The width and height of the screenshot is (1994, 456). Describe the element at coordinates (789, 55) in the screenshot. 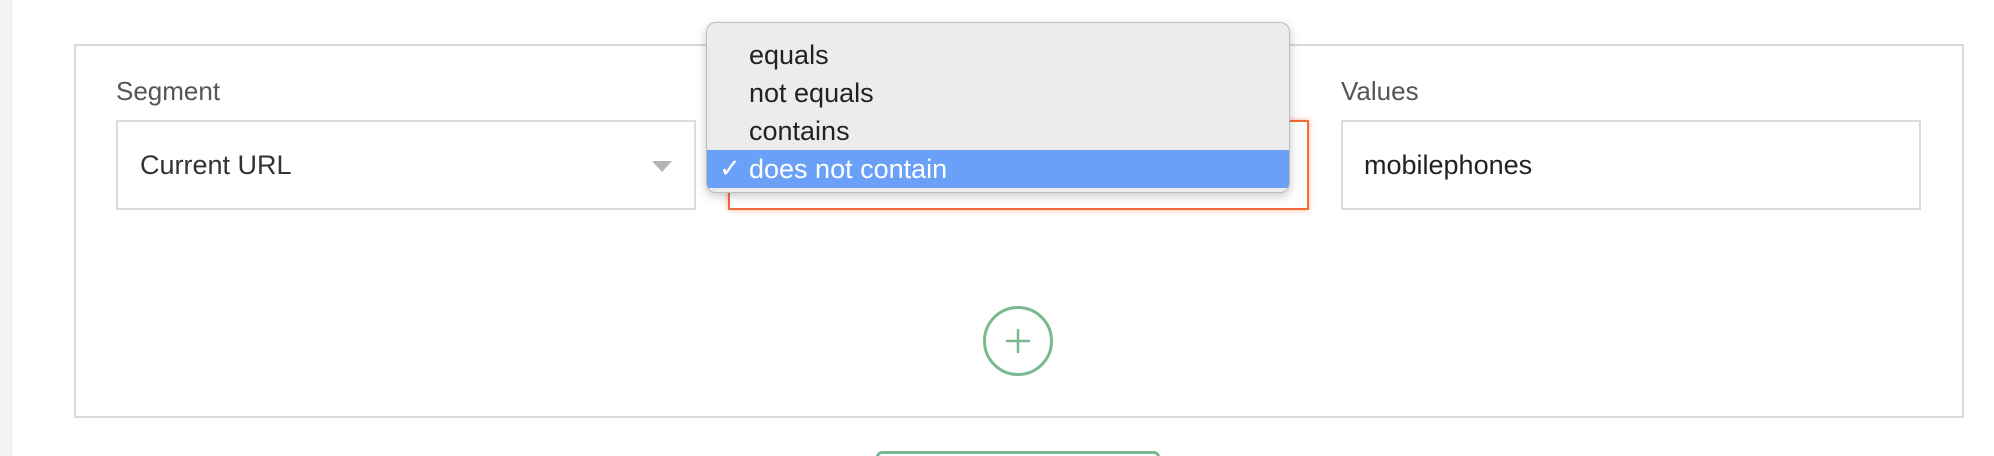

I see `option-label: equals` at that location.